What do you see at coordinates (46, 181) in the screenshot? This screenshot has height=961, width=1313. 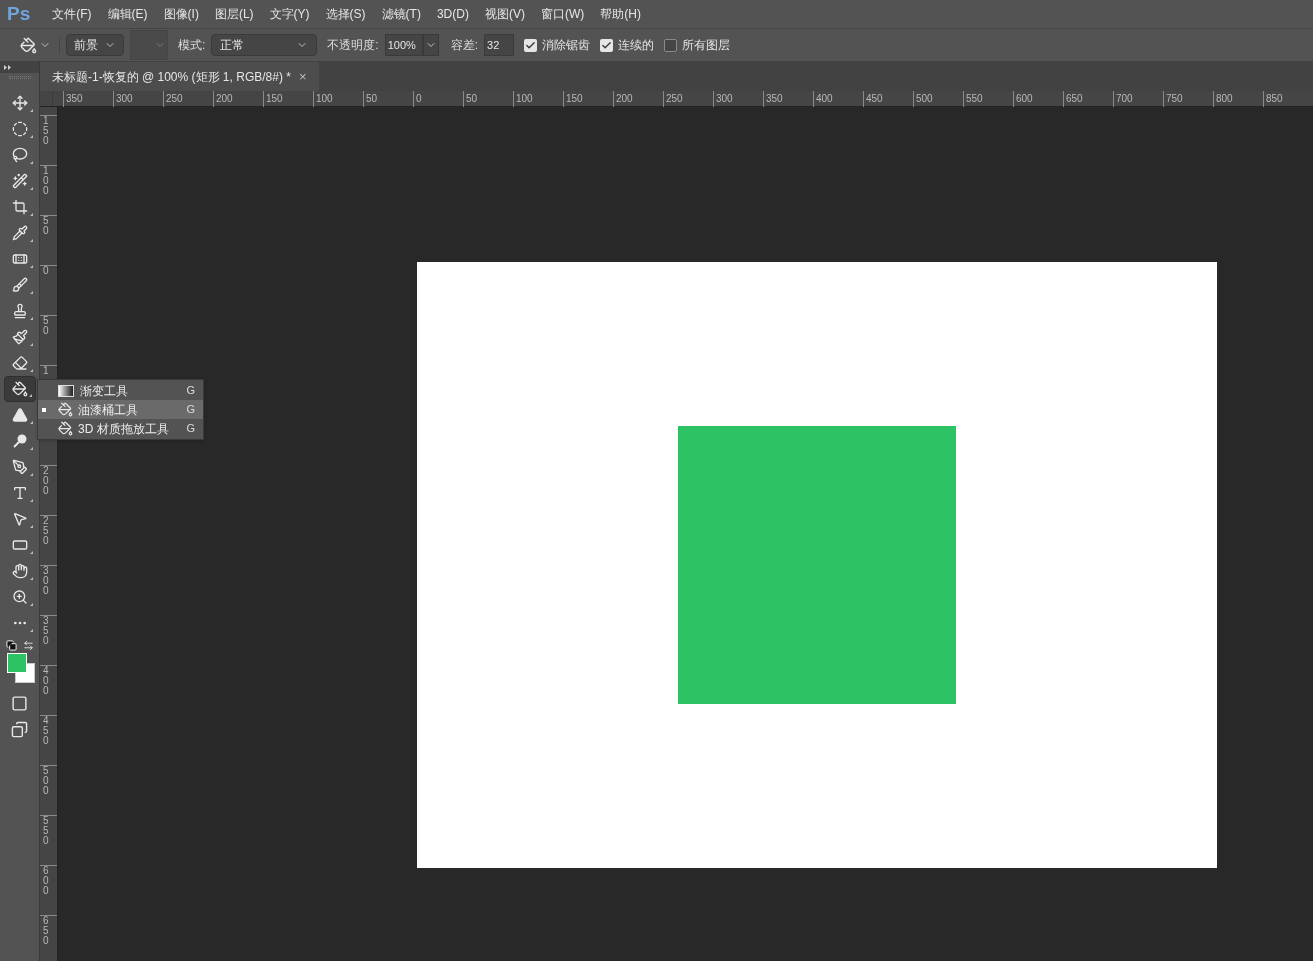 I see `ruler-label: 100` at bounding box center [46, 181].